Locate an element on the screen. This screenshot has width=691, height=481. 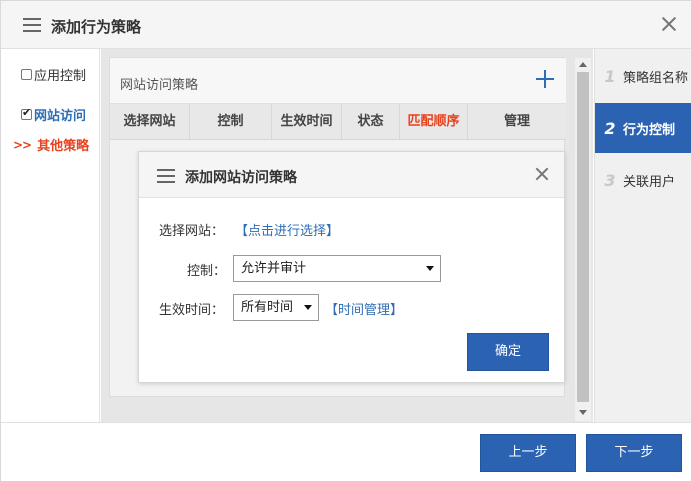
next-step-button: 下一步 is located at coordinates (634, 453).